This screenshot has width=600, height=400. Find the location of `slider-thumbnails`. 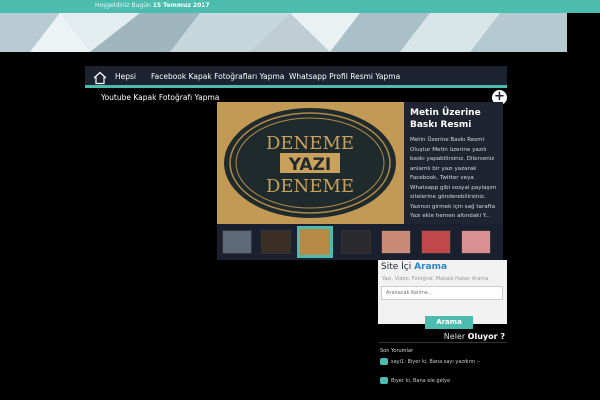

slider-thumbnails is located at coordinates (360, 242).